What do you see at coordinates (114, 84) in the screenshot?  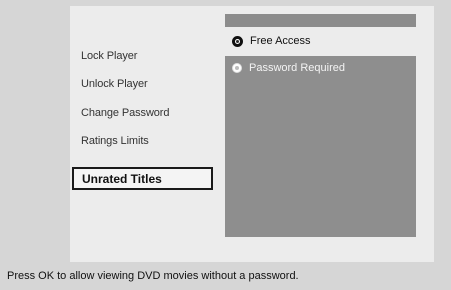 I see `menu-item-unlock-player: Unlock Player` at bounding box center [114, 84].